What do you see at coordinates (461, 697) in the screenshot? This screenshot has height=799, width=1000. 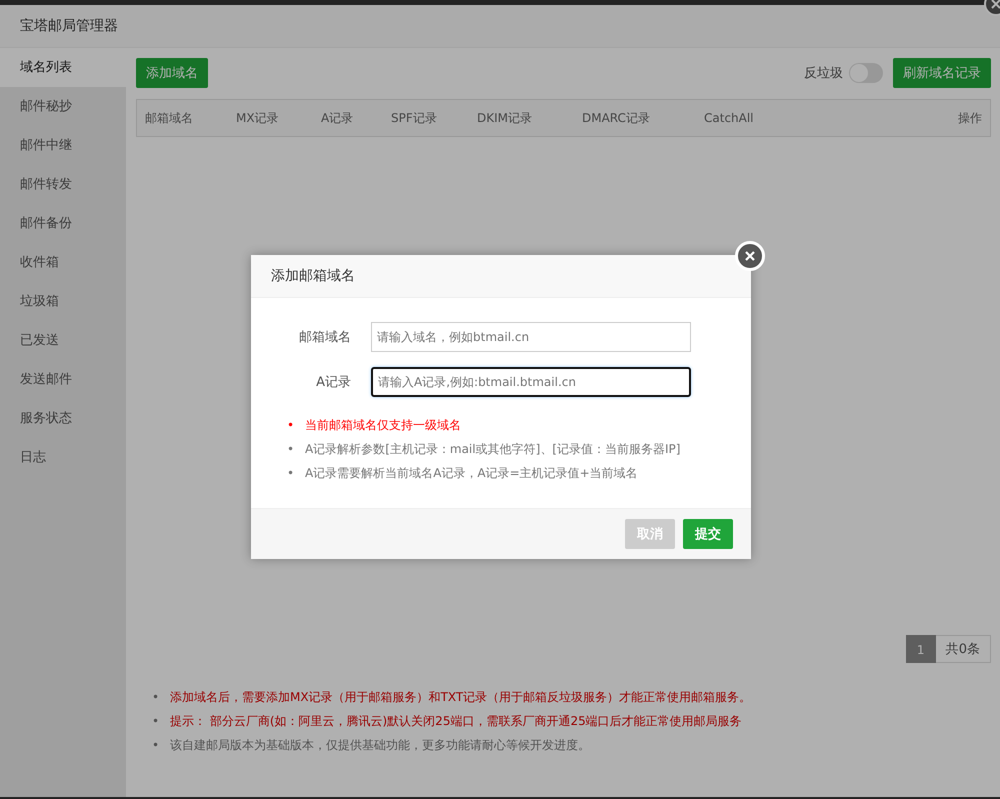 I see `note-text: 添加域名后，需要添加MX记录（用于邮箱服务）和TXT记录（用于邮箱反垃圾服务）才能正常使用邮箱服务。` at bounding box center [461, 697].